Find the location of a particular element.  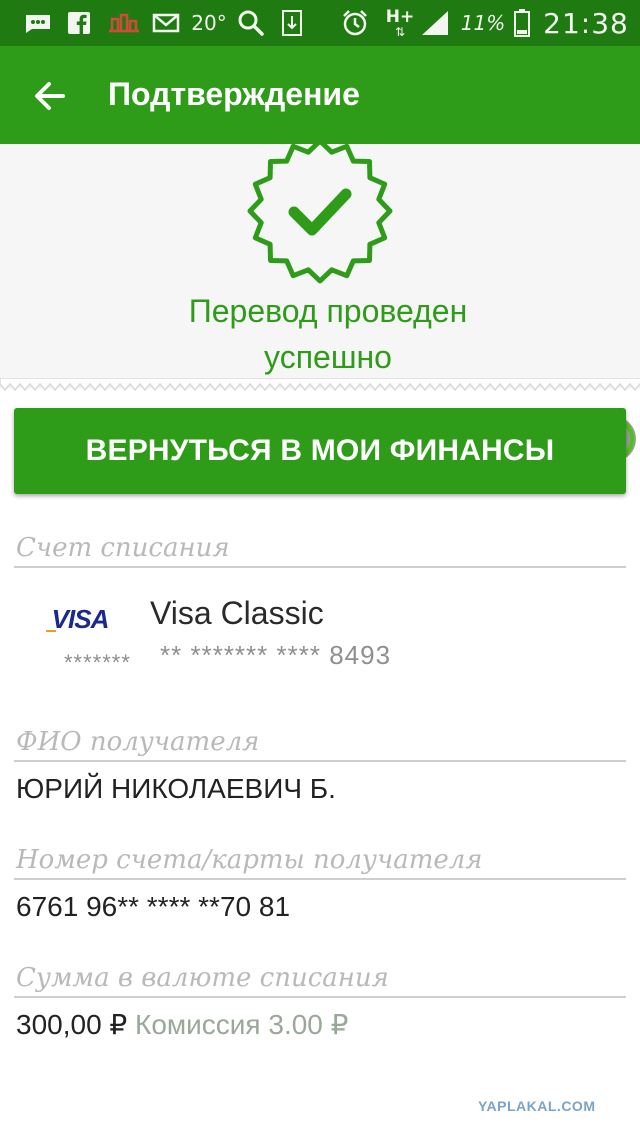

amount-value: 300,00 ₽ is located at coordinates (72, 1024).